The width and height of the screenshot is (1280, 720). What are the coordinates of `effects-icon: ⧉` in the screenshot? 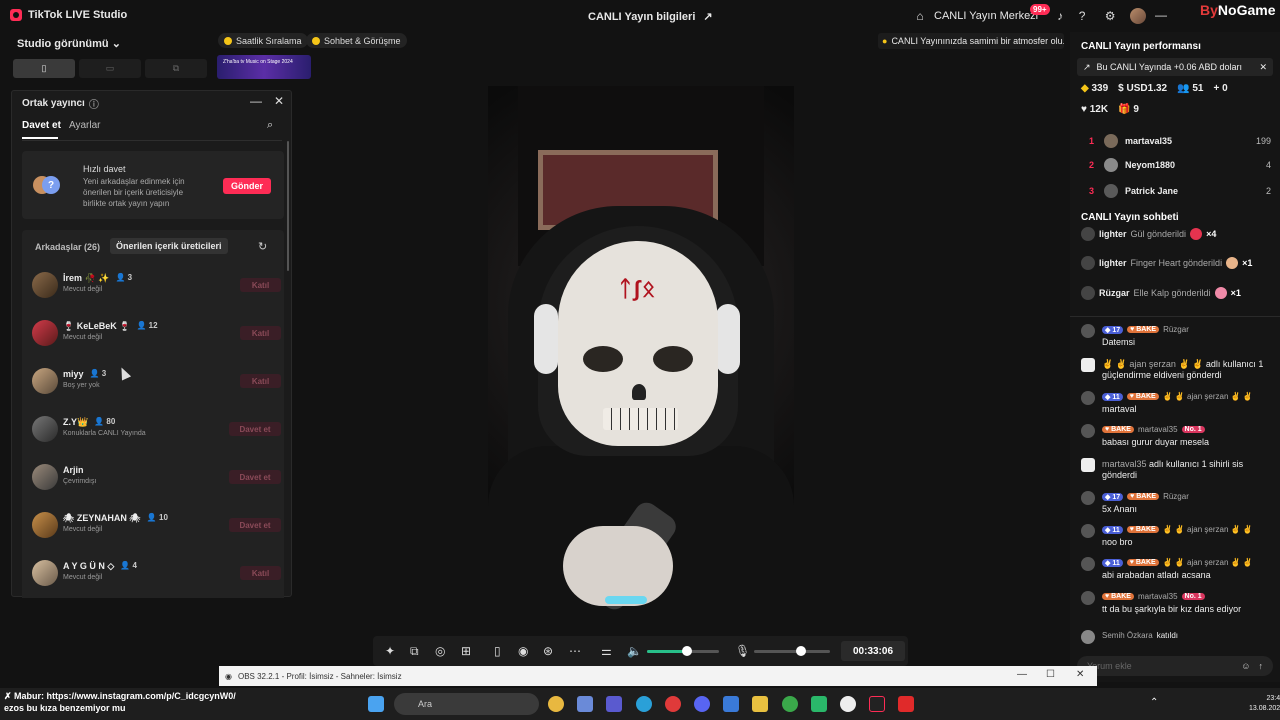 It's located at (414, 651).